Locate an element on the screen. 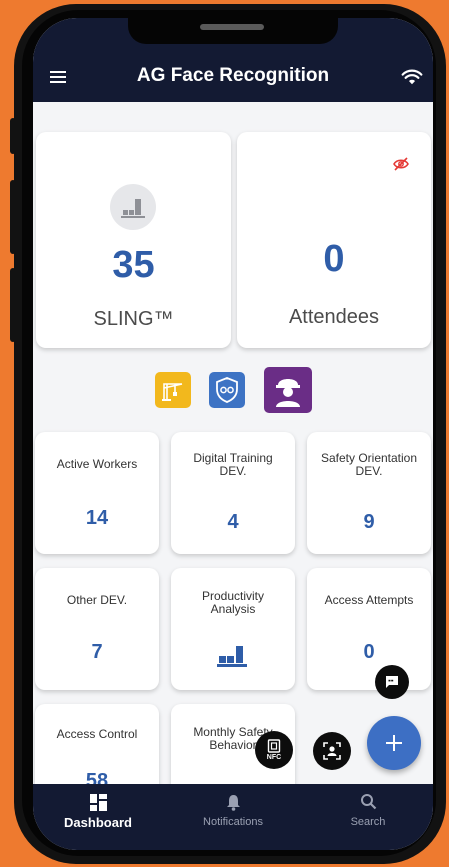 Image resolution: width=449 pixels, height=867 pixels. nav-label: Notifications is located at coordinates (233, 822).